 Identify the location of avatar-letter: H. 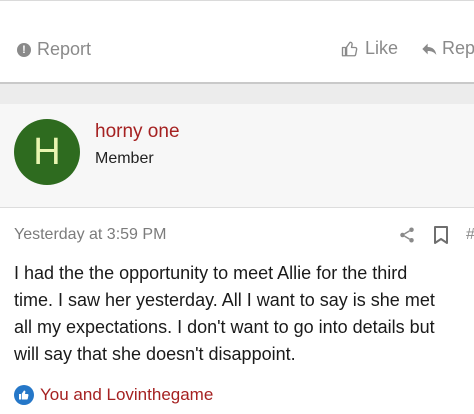
(47, 151).